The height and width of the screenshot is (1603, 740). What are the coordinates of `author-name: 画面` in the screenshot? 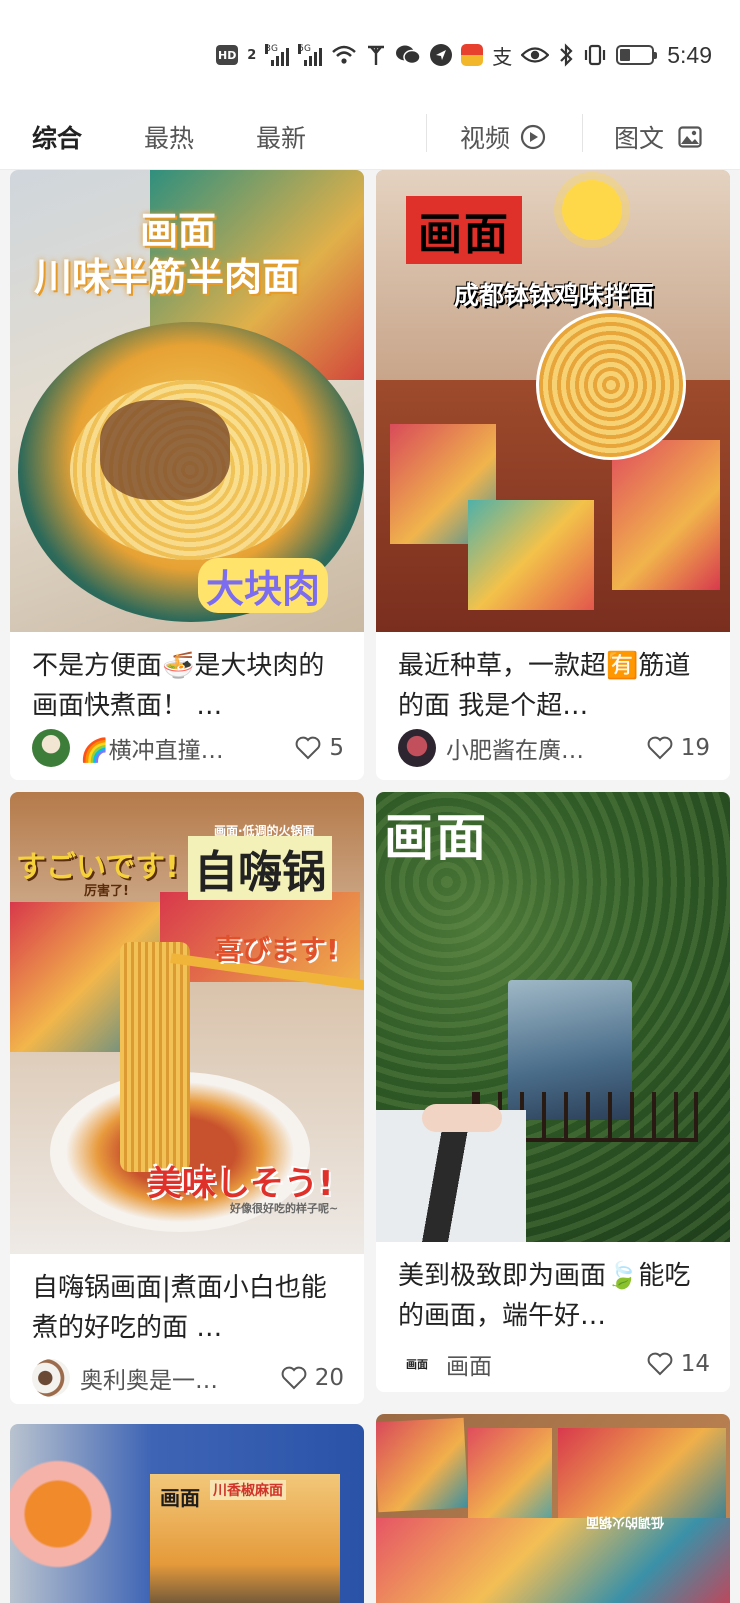 It's located at (531, 1364).